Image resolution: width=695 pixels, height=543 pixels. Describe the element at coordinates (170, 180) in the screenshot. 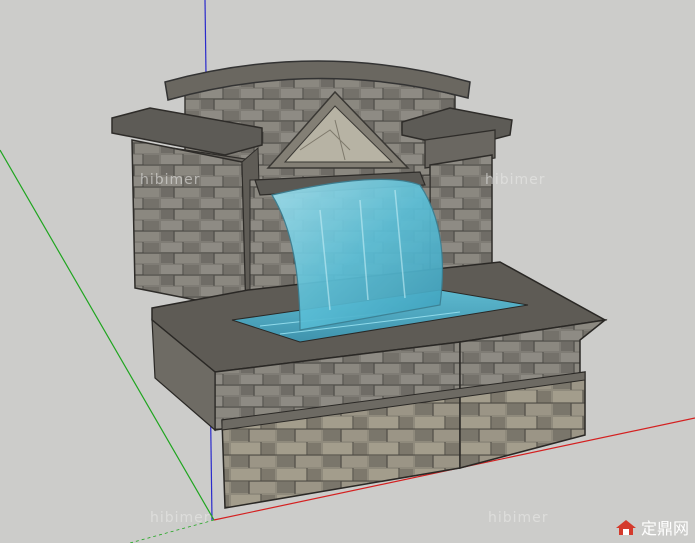

I see `watermark-left: hibimer` at that location.